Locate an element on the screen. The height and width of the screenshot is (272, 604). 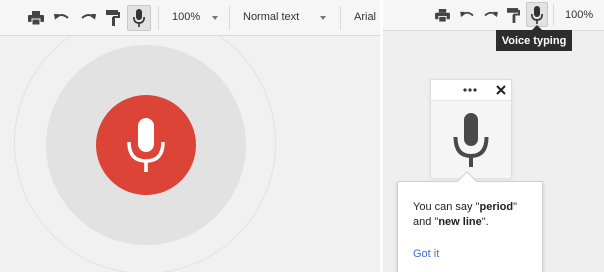
help-text: ". is located at coordinates (485, 222).